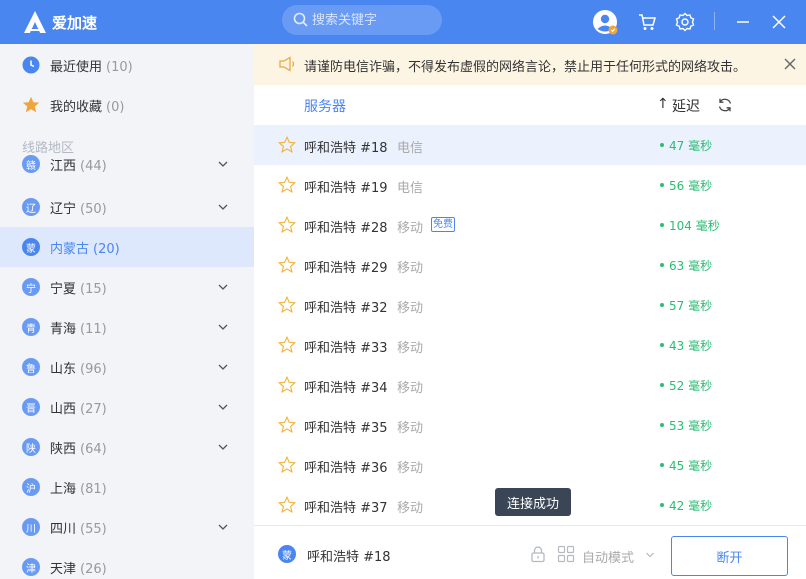  I want to click on lock-icon, so click(538, 554).